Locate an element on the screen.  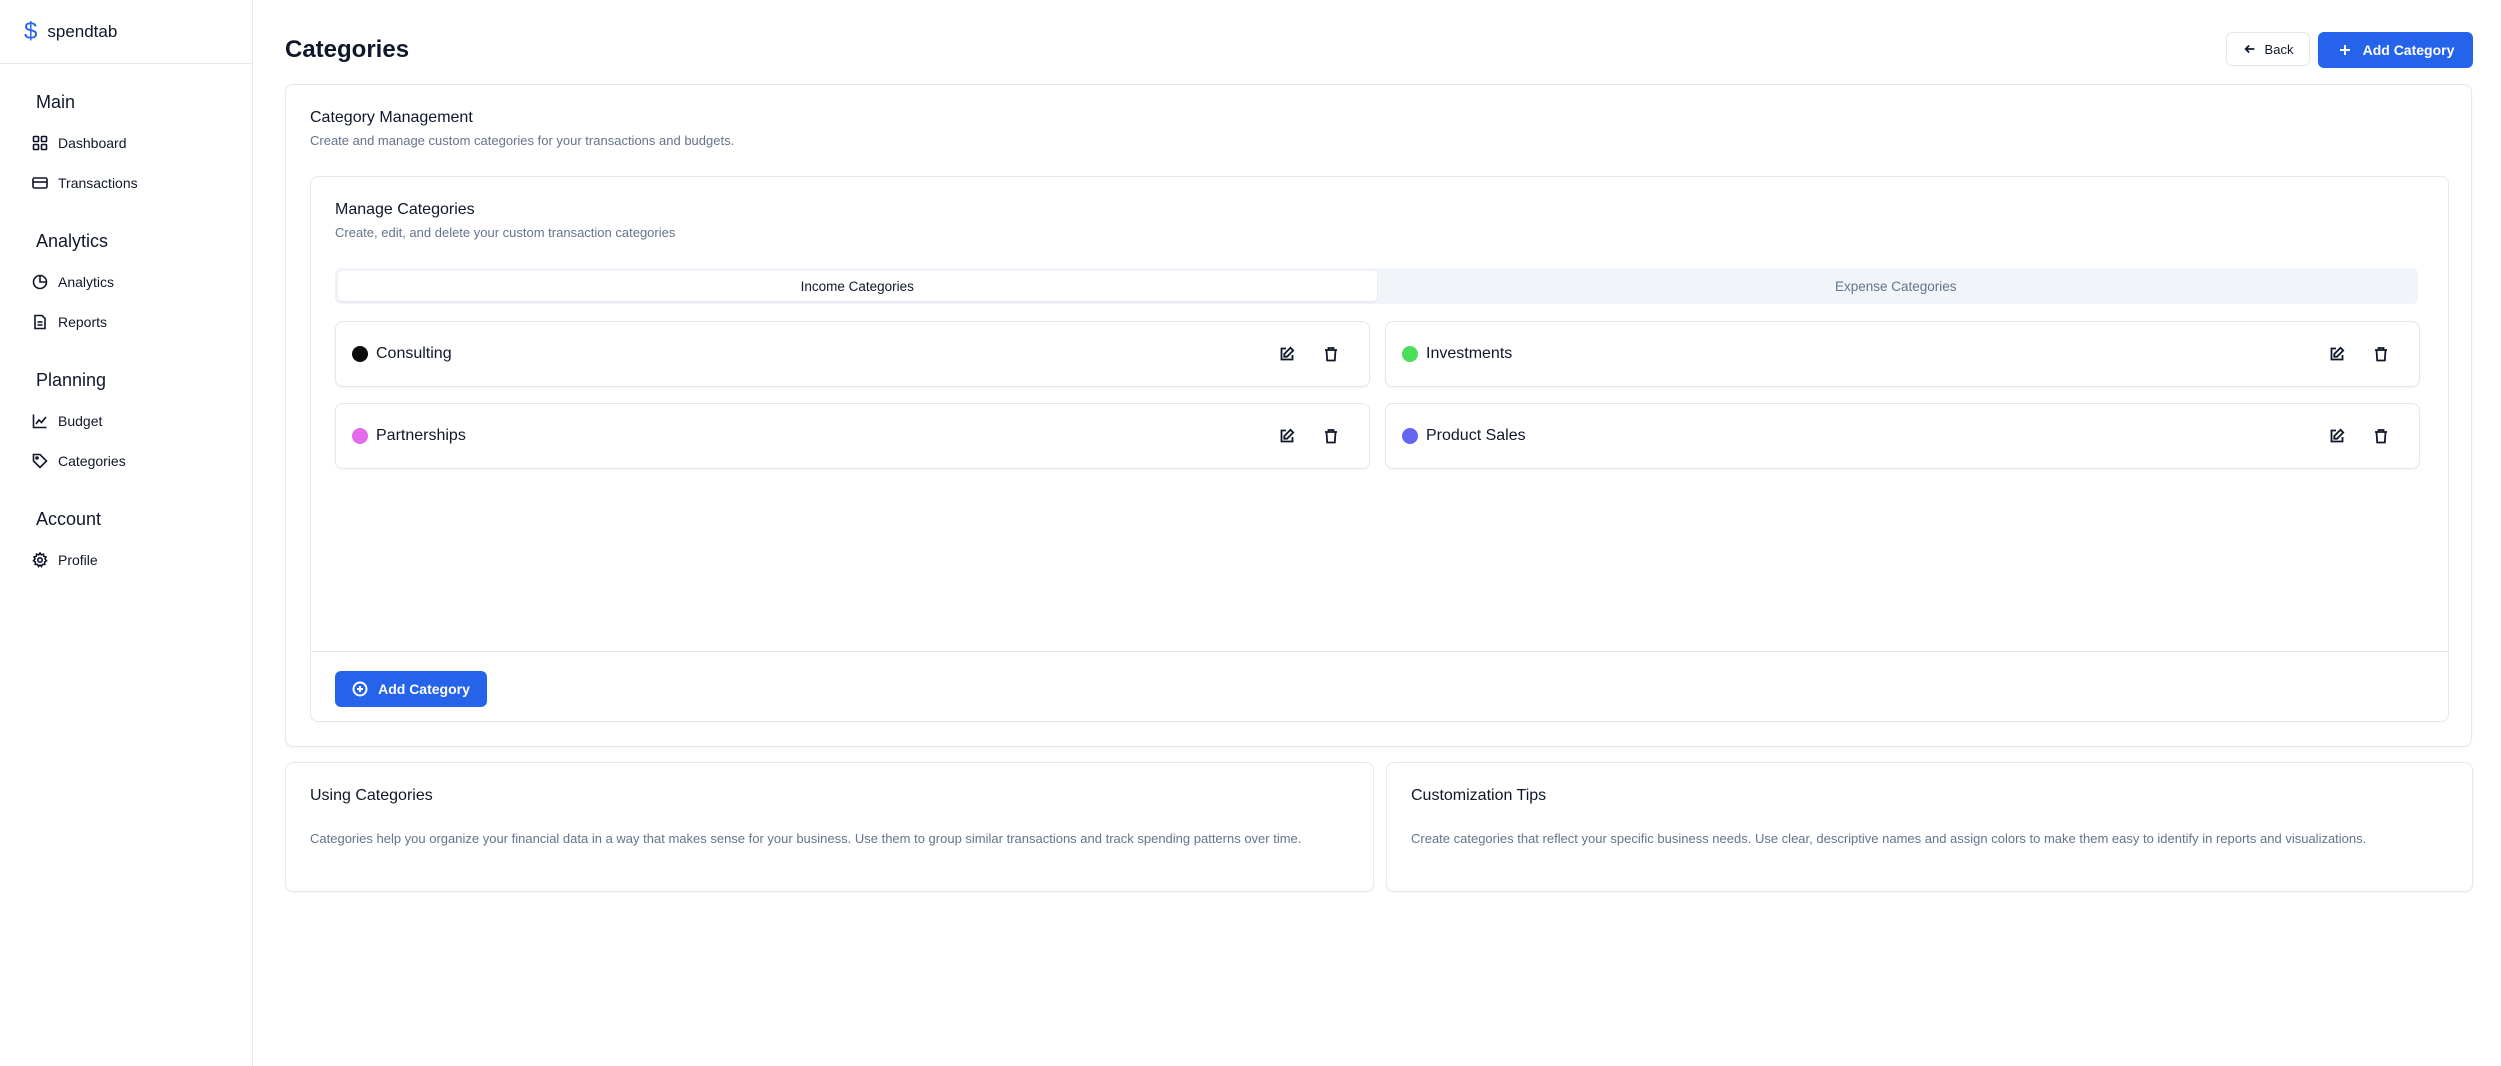
card-title: Category Management is located at coordinates (391, 117).